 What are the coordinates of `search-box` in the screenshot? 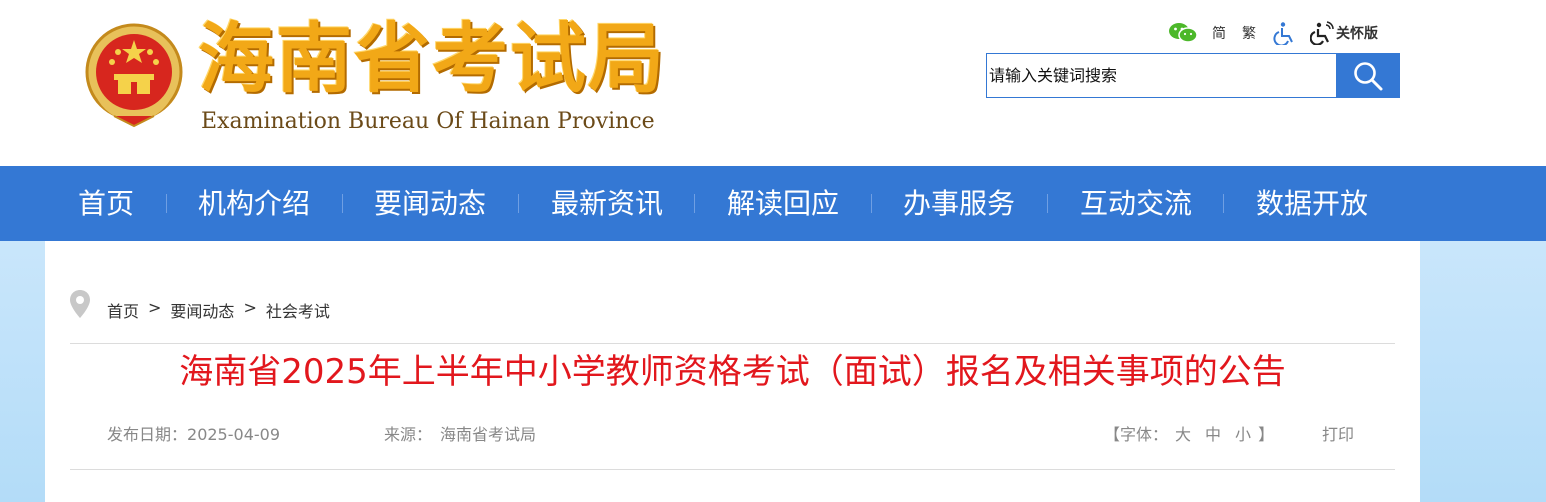 It's located at (1193, 75).